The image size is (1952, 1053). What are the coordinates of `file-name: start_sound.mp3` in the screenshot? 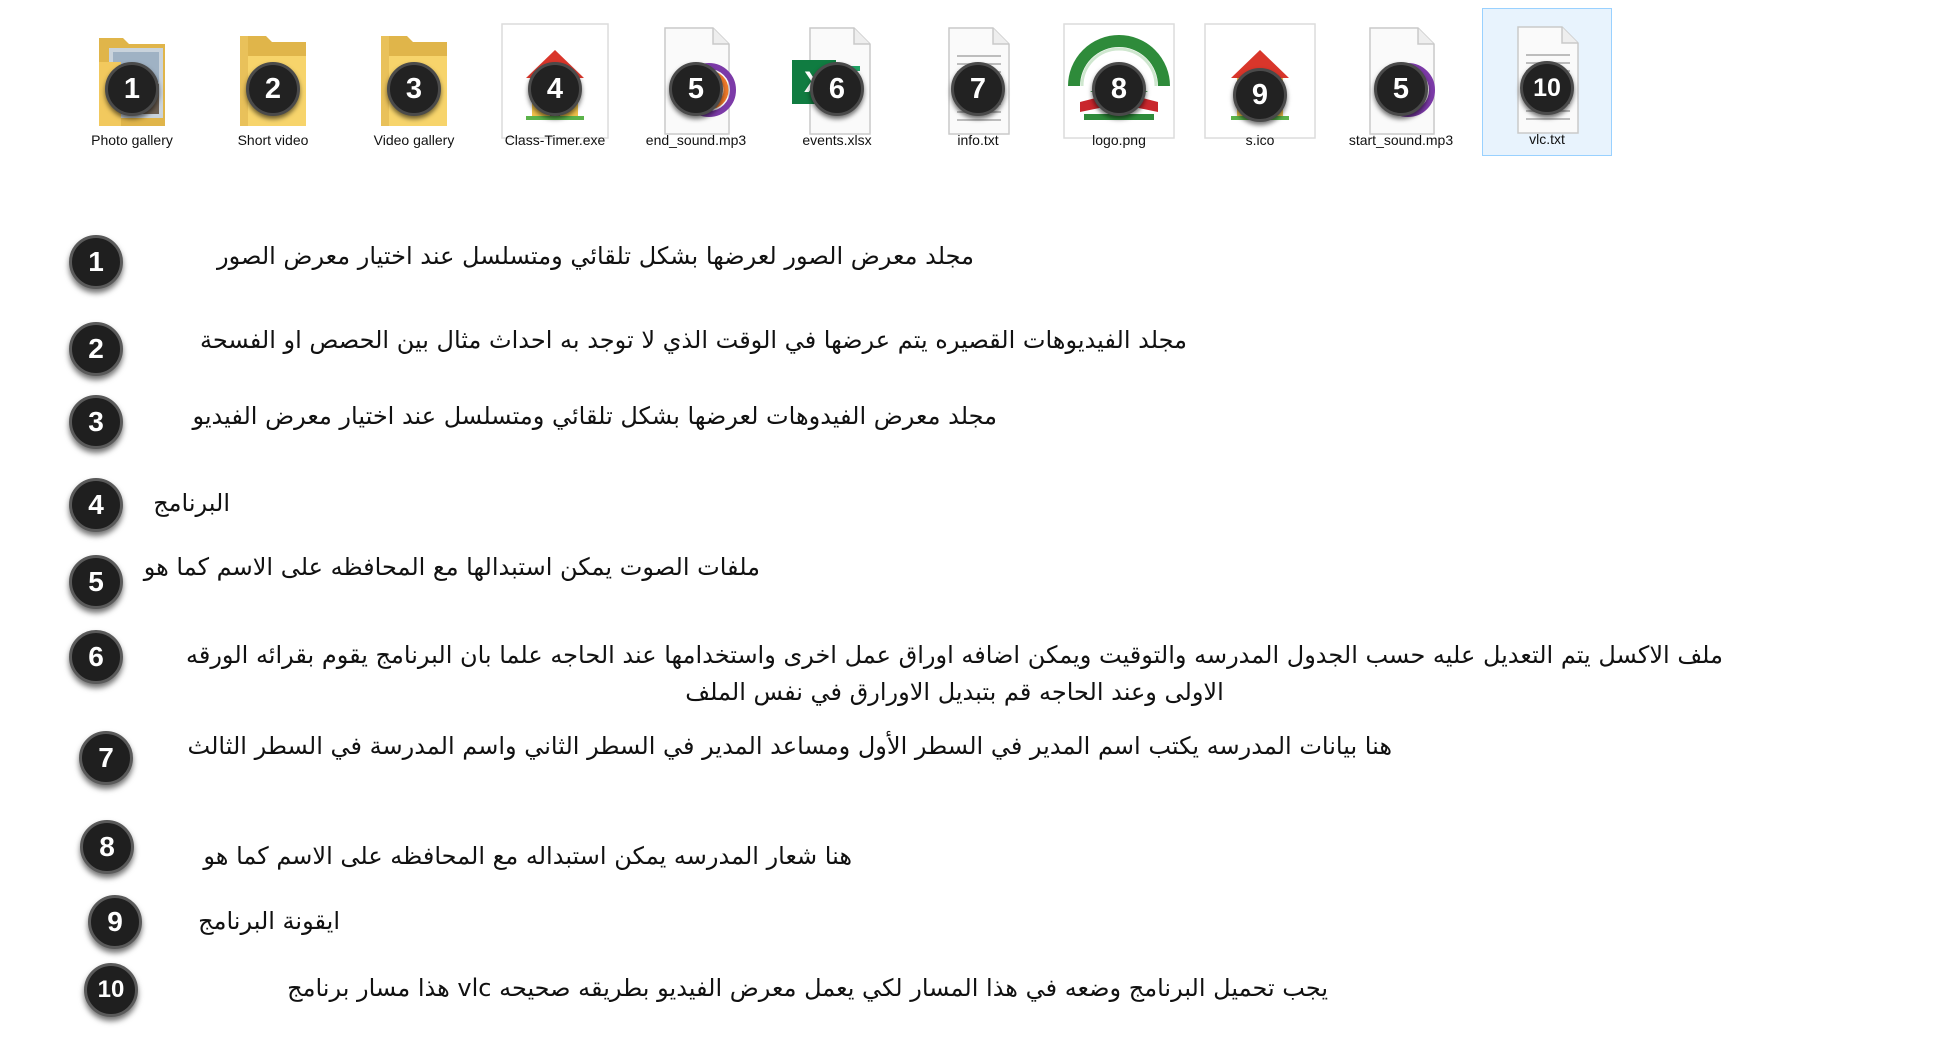 It's located at (1401, 140).